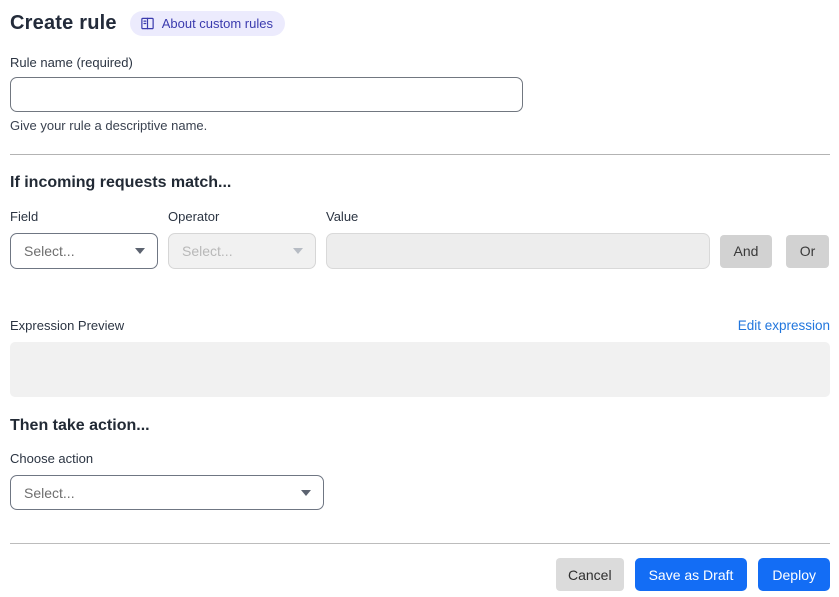 The image size is (839, 597). What do you see at coordinates (109, 125) in the screenshot?
I see `rule-name-helper: Give your rule a descriptive name.` at bounding box center [109, 125].